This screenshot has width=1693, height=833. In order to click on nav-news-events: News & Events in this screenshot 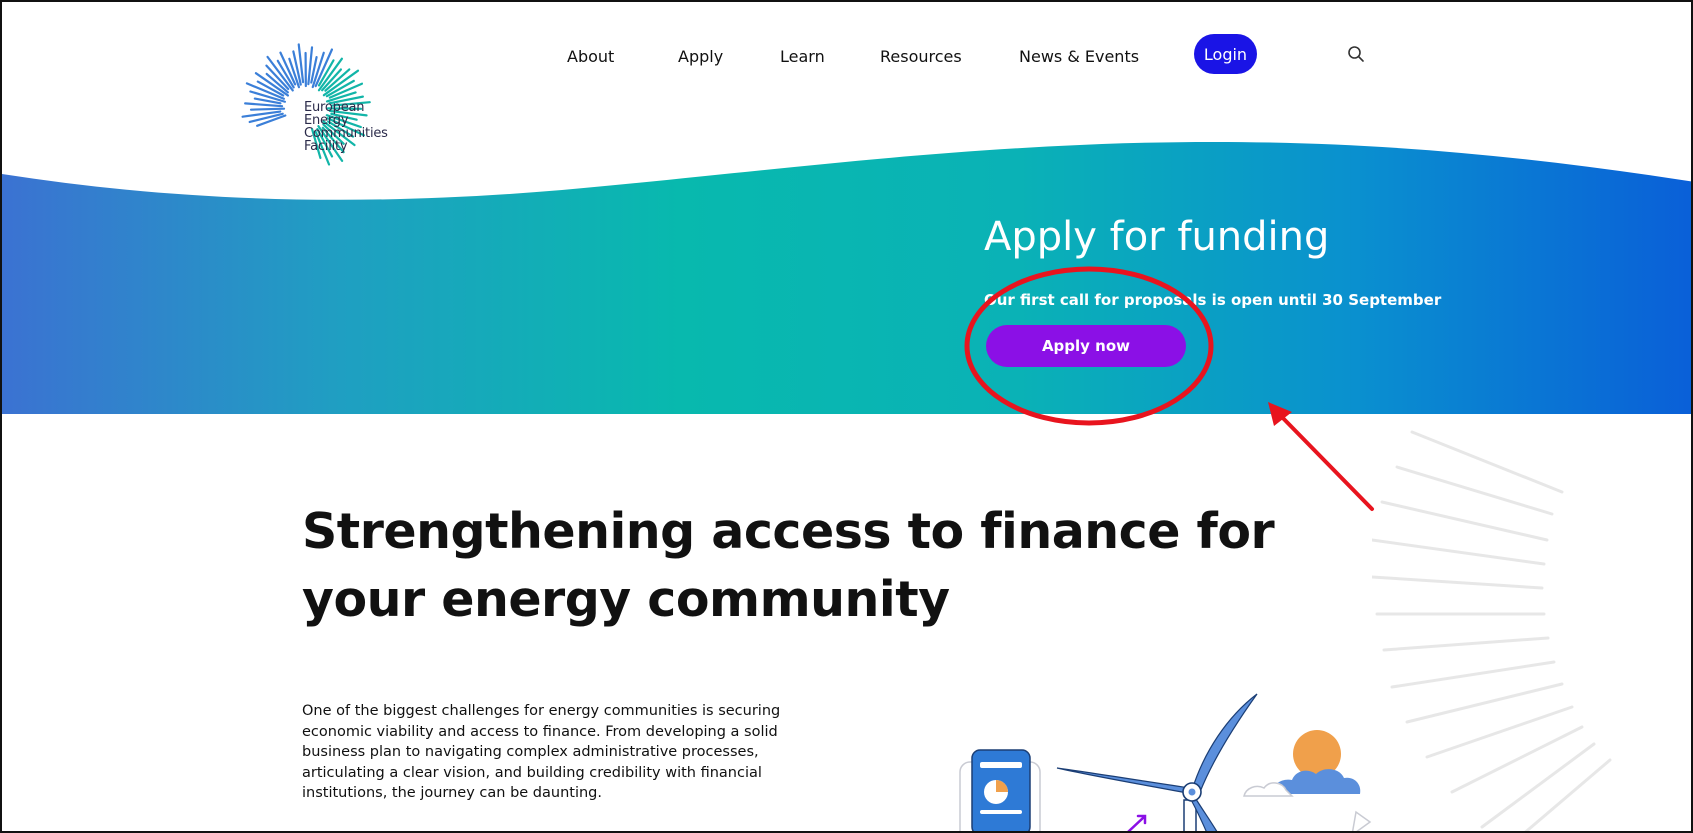, I will do `click(1079, 56)`.